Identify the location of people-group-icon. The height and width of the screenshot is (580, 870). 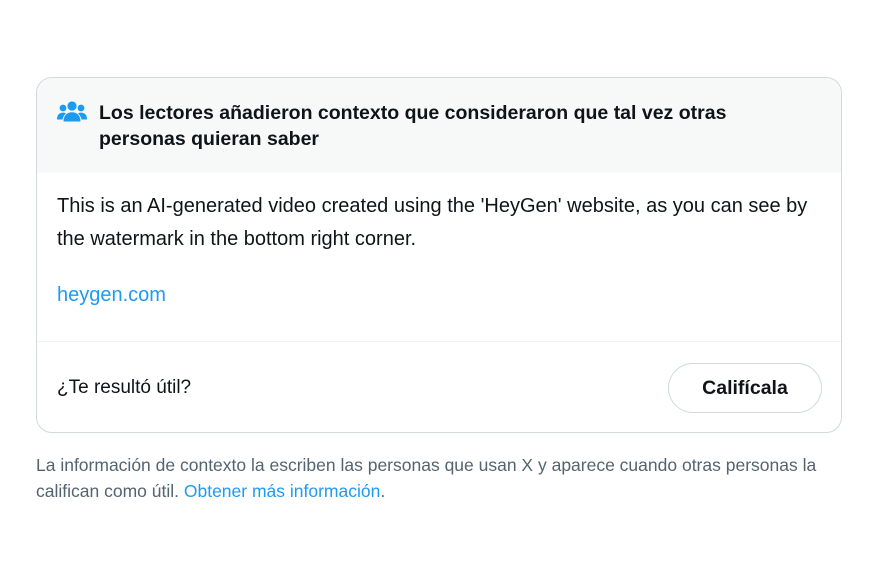
(72, 111).